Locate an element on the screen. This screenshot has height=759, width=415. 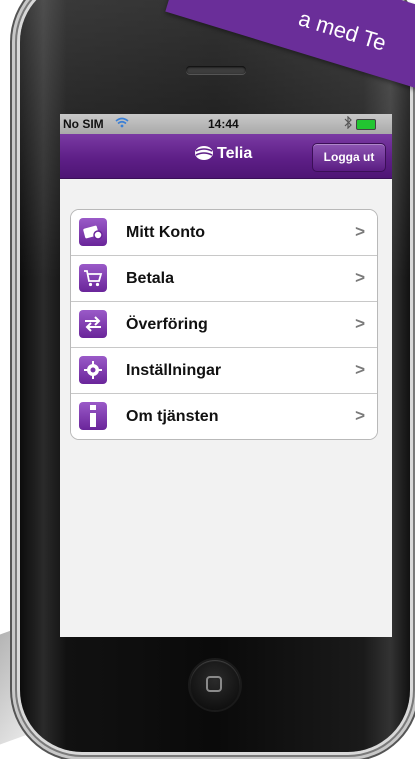
promo-banner-text: a med Te is located at coordinates (342, 30).